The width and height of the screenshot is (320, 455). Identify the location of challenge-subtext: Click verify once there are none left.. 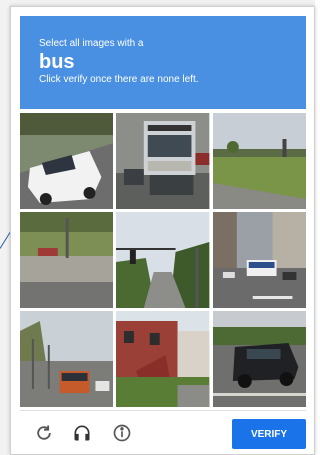
(119, 79).